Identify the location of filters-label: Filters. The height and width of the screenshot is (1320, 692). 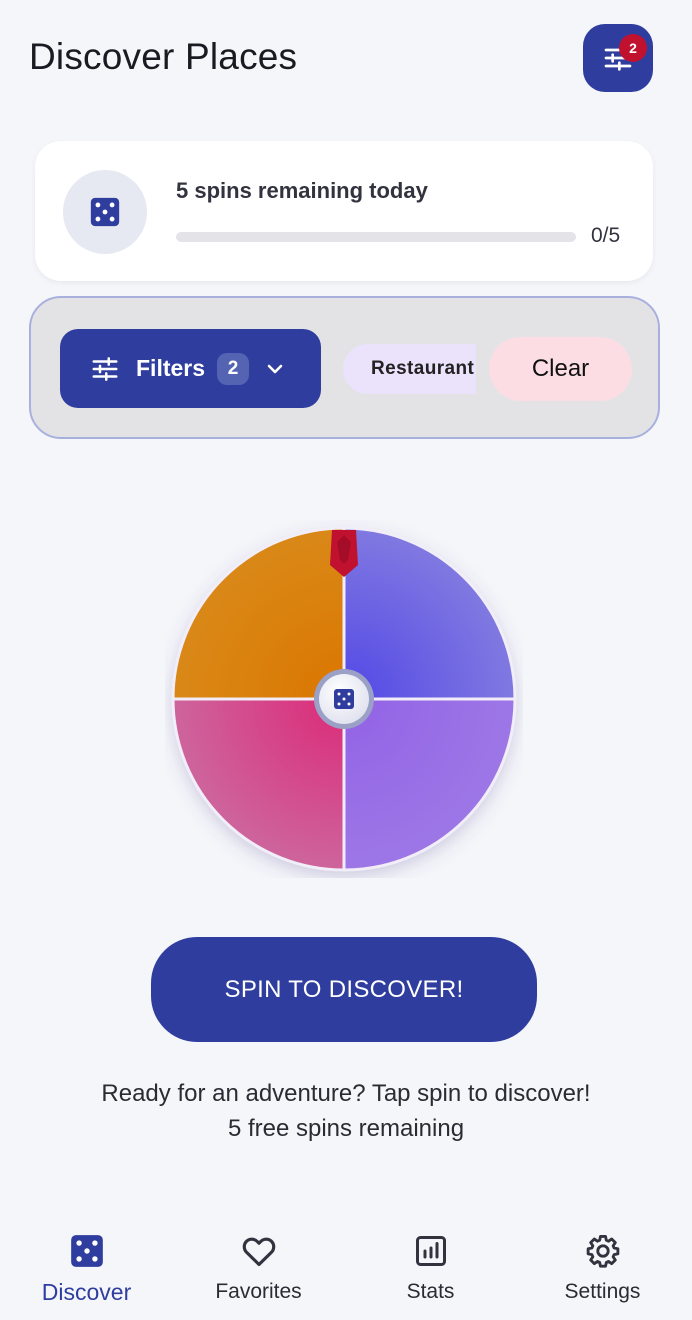
(171, 368).